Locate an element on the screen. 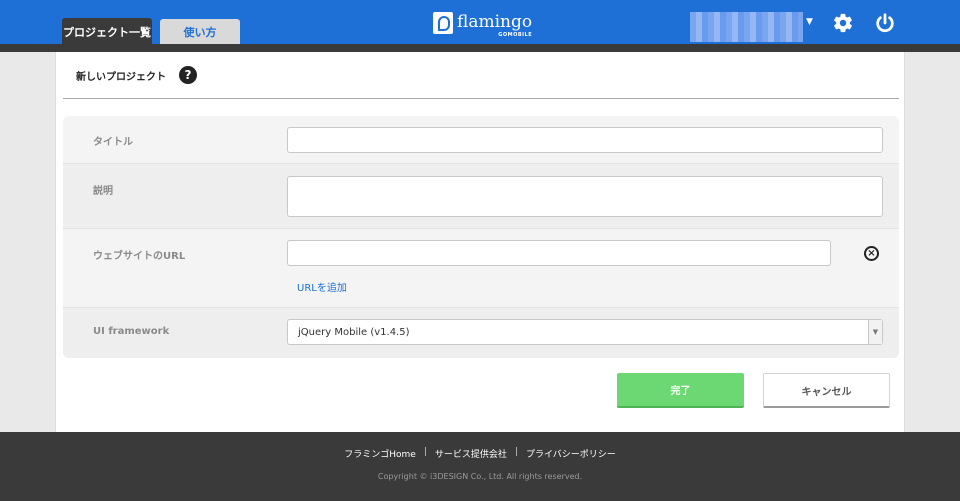 The height and width of the screenshot is (501, 960). flamingo-logo-icon is located at coordinates (443, 23).